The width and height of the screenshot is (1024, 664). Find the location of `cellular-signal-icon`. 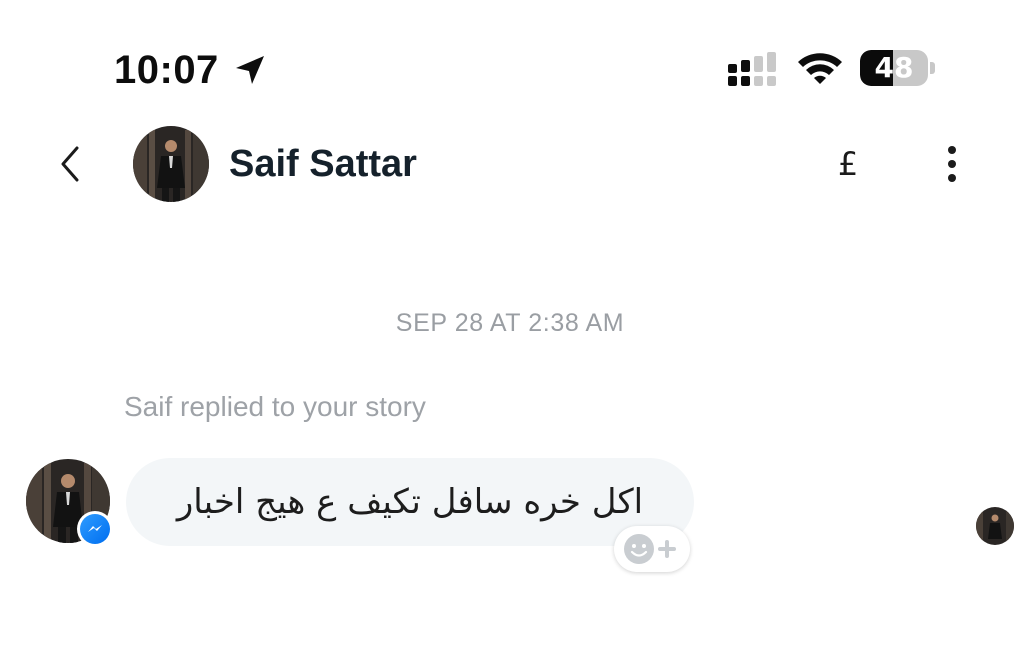

cellular-signal-icon is located at coordinates (752, 69).